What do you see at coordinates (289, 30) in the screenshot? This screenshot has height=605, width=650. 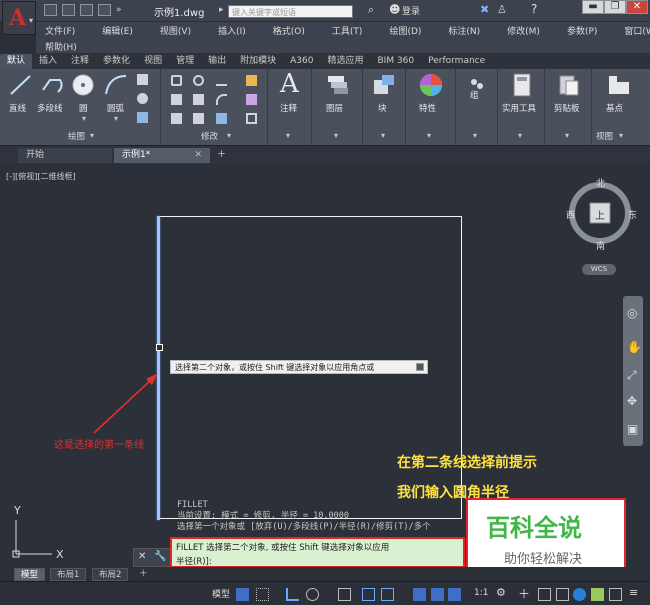 I see `menu-format: 格式(O)` at bounding box center [289, 30].